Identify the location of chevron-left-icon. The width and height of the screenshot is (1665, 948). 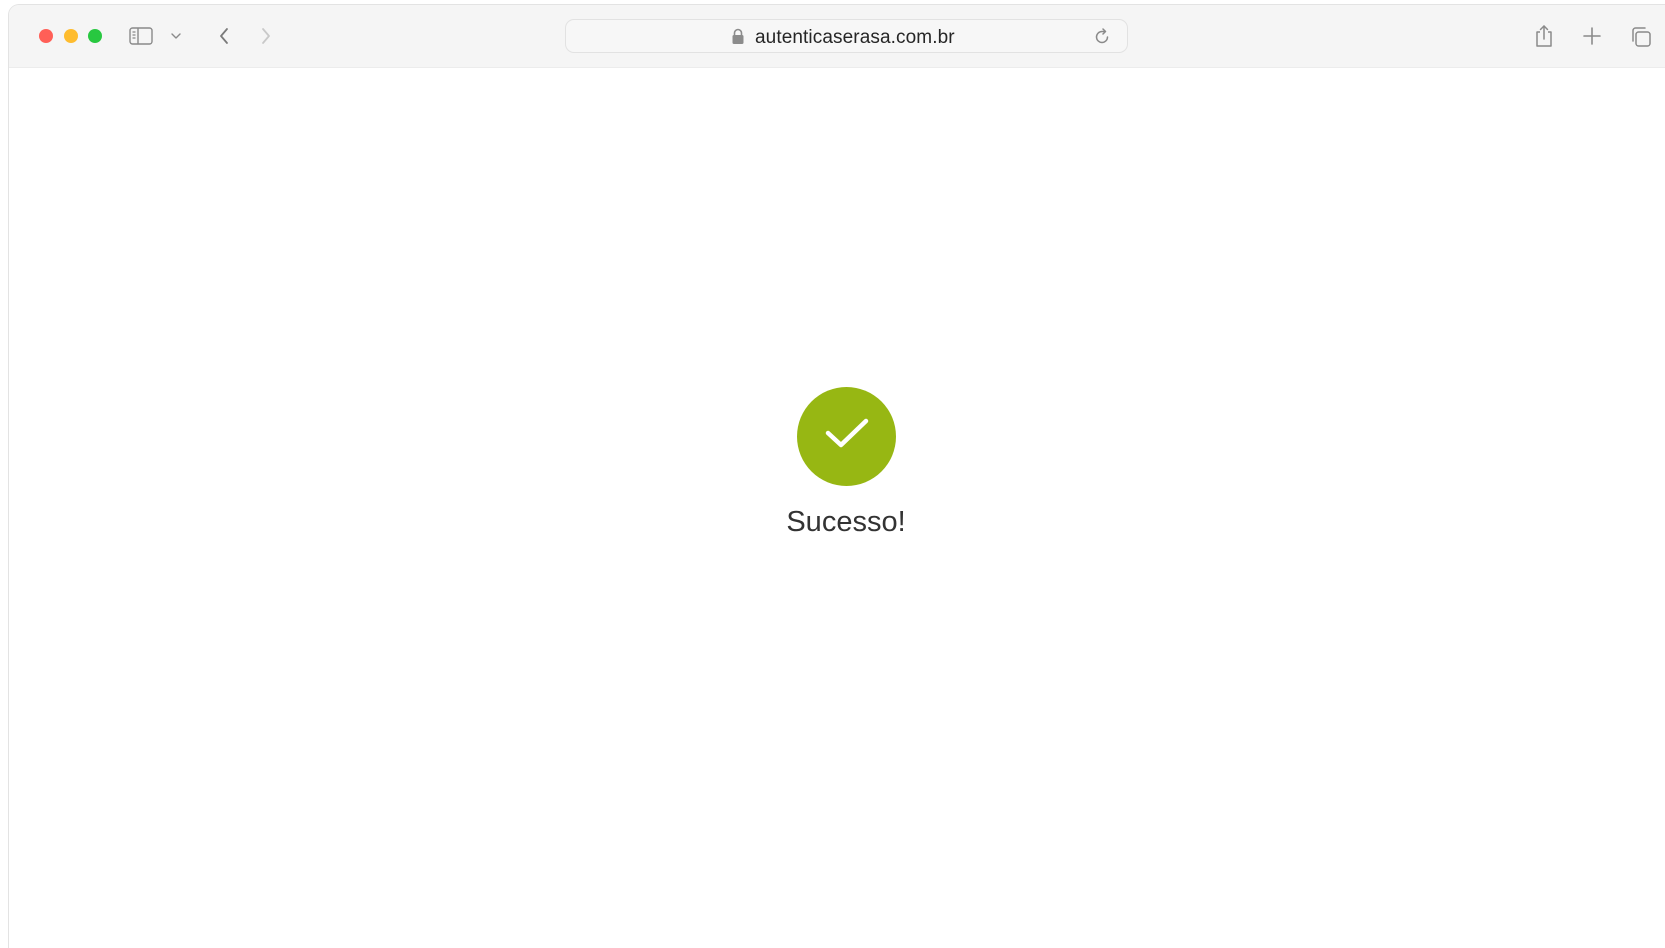
(224, 36).